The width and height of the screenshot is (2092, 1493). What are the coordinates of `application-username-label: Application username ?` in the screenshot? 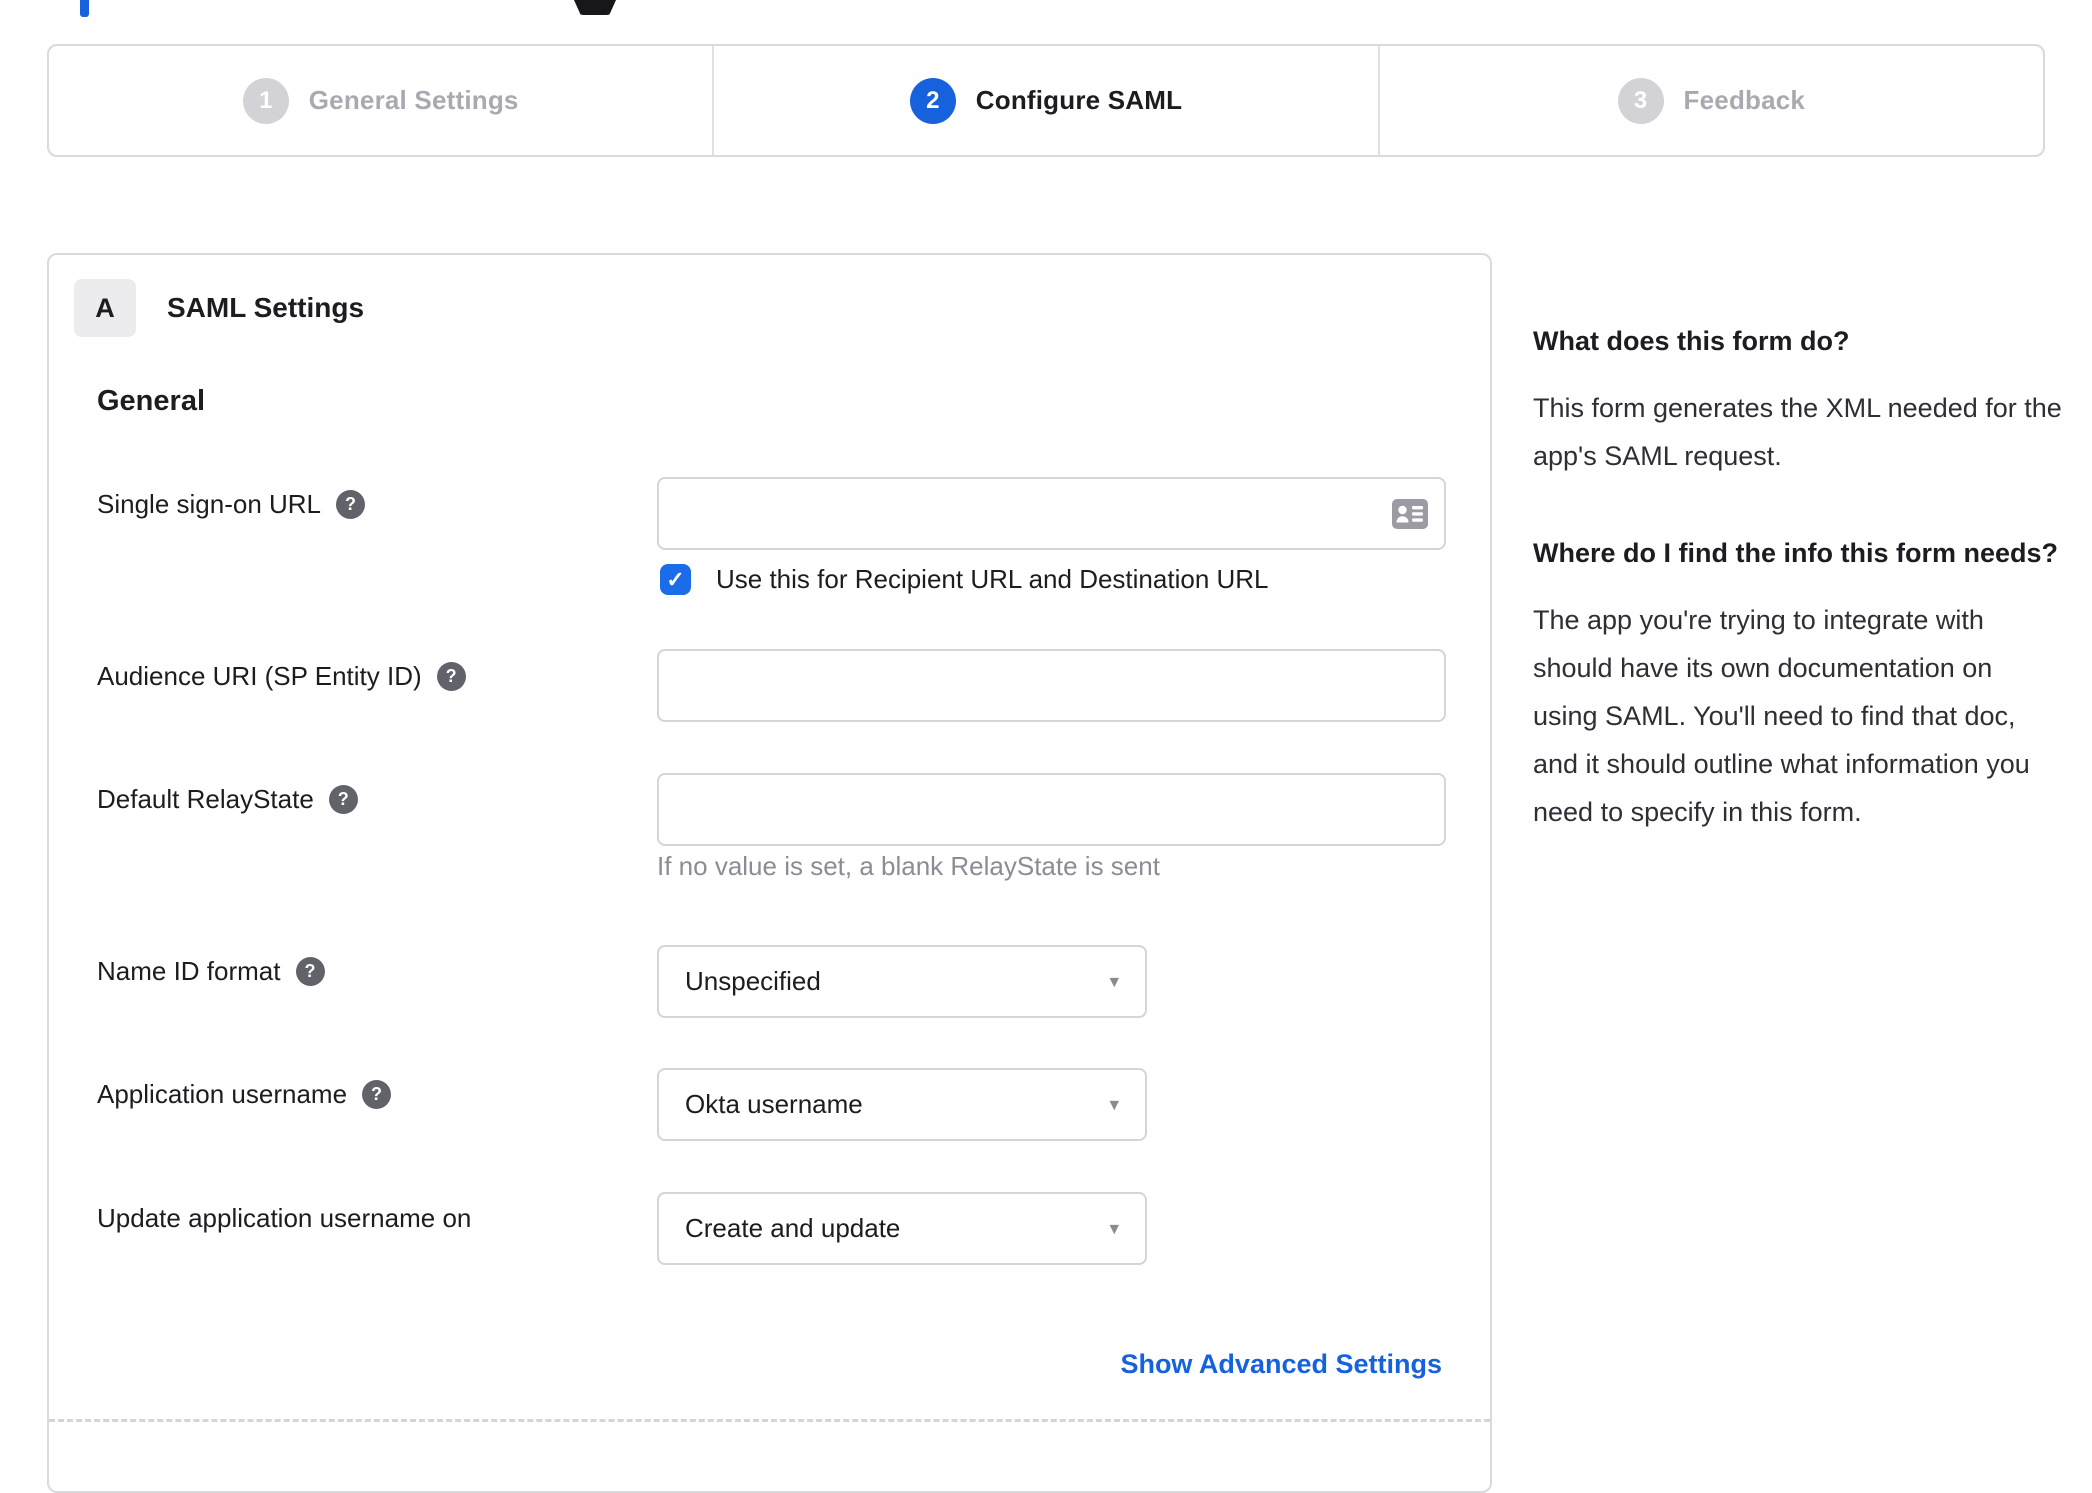 It's located at (244, 1094).